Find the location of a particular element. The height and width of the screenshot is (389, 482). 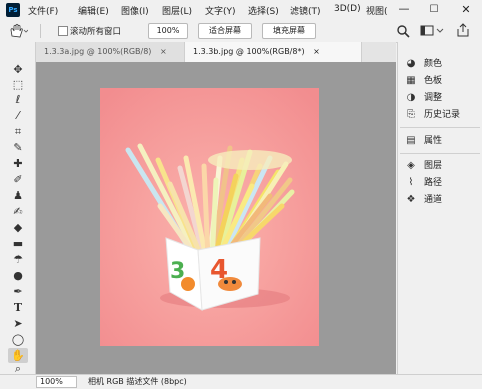

eraser-icon: ◆ is located at coordinates (18, 227).